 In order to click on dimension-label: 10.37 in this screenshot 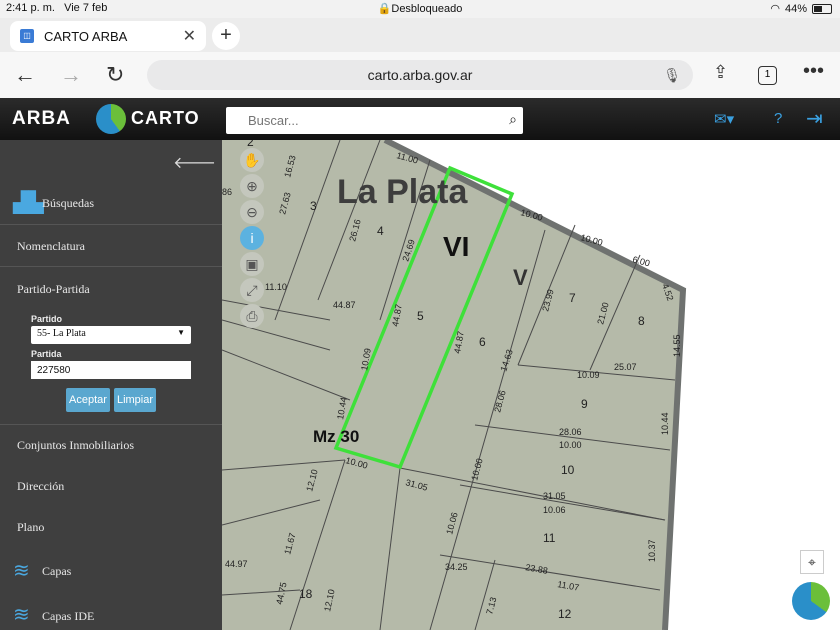, I will do `click(652, 550)`.